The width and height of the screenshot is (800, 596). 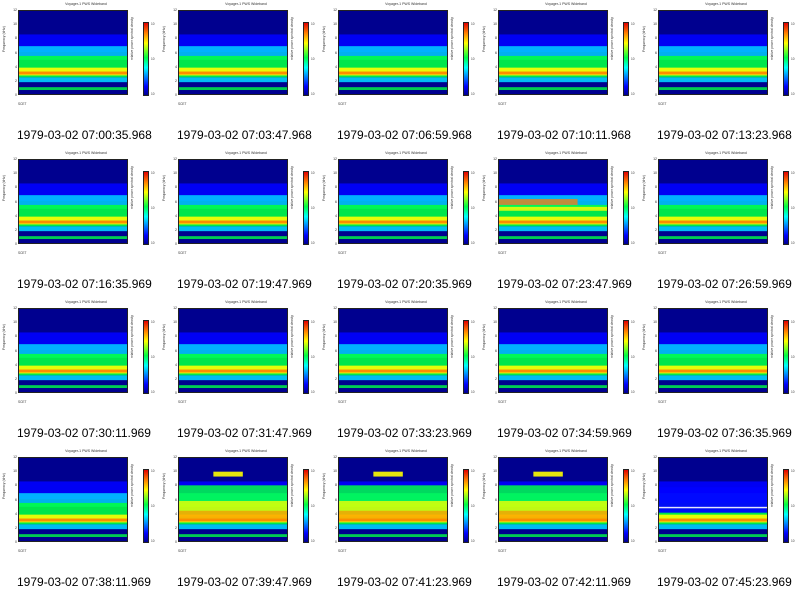 I want to click on noise-band, so click(x=713, y=500).